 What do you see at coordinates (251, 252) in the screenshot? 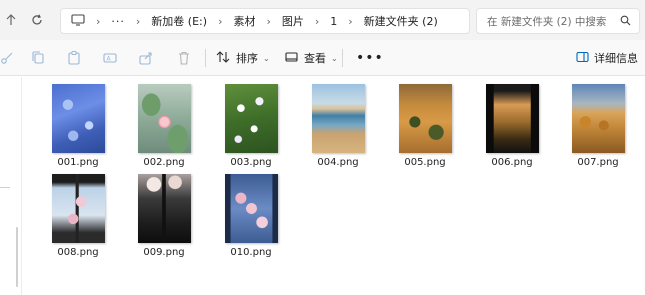
I see `file-name: 010.png` at bounding box center [251, 252].